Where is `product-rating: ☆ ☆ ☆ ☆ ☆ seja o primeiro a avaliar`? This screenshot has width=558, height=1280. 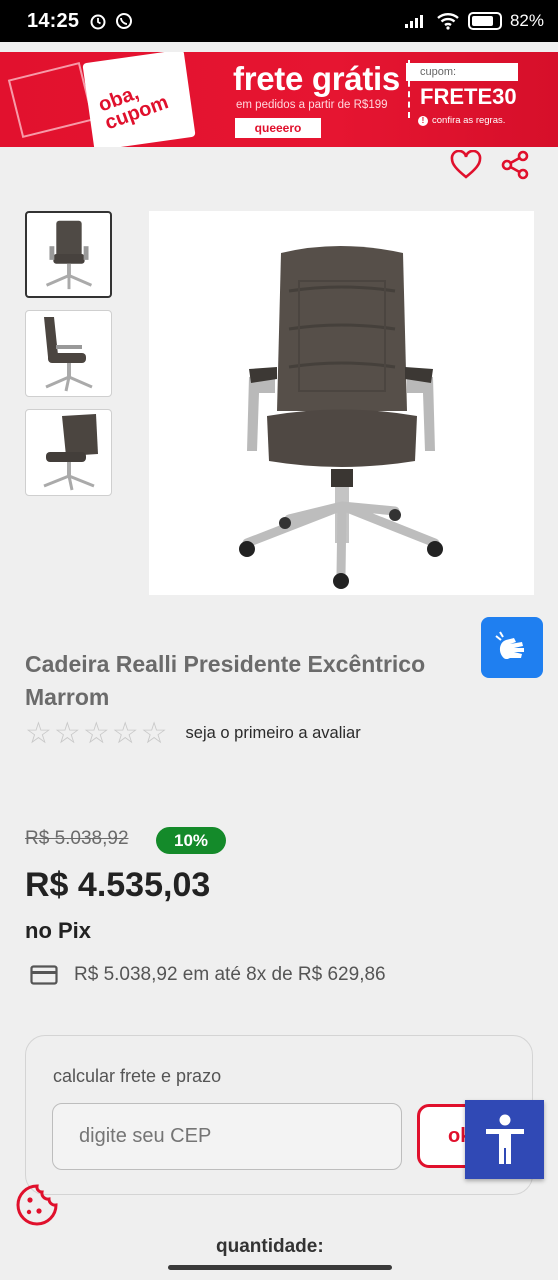 product-rating: ☆ ☆ ☆ ☆ ☆ seja o primeiro a avaliar is located at coordinates (193, 733).